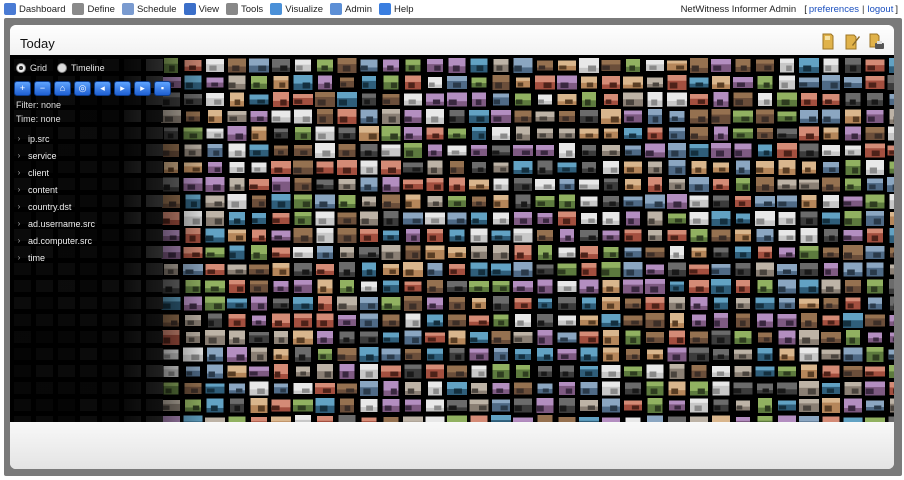  What do you see at coordinates (62, 88) in the screenshot?
I see `home-button: ⌂` at bounding box center [62, 88].